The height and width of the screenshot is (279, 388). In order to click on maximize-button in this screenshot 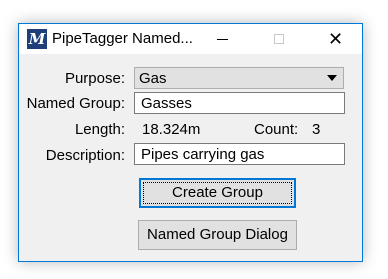, I will do `click(278, 39)`.